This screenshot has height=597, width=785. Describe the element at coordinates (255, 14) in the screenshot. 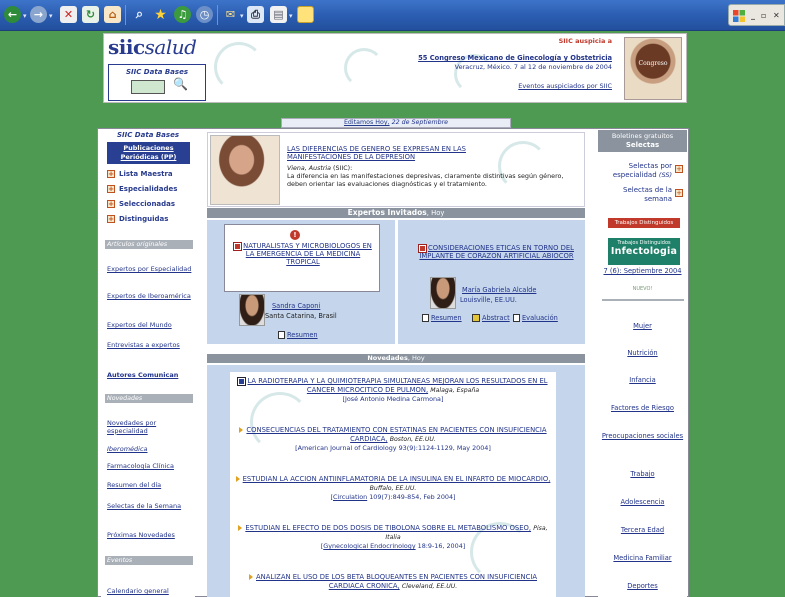

I see `print-icon: ⎙` at that location.